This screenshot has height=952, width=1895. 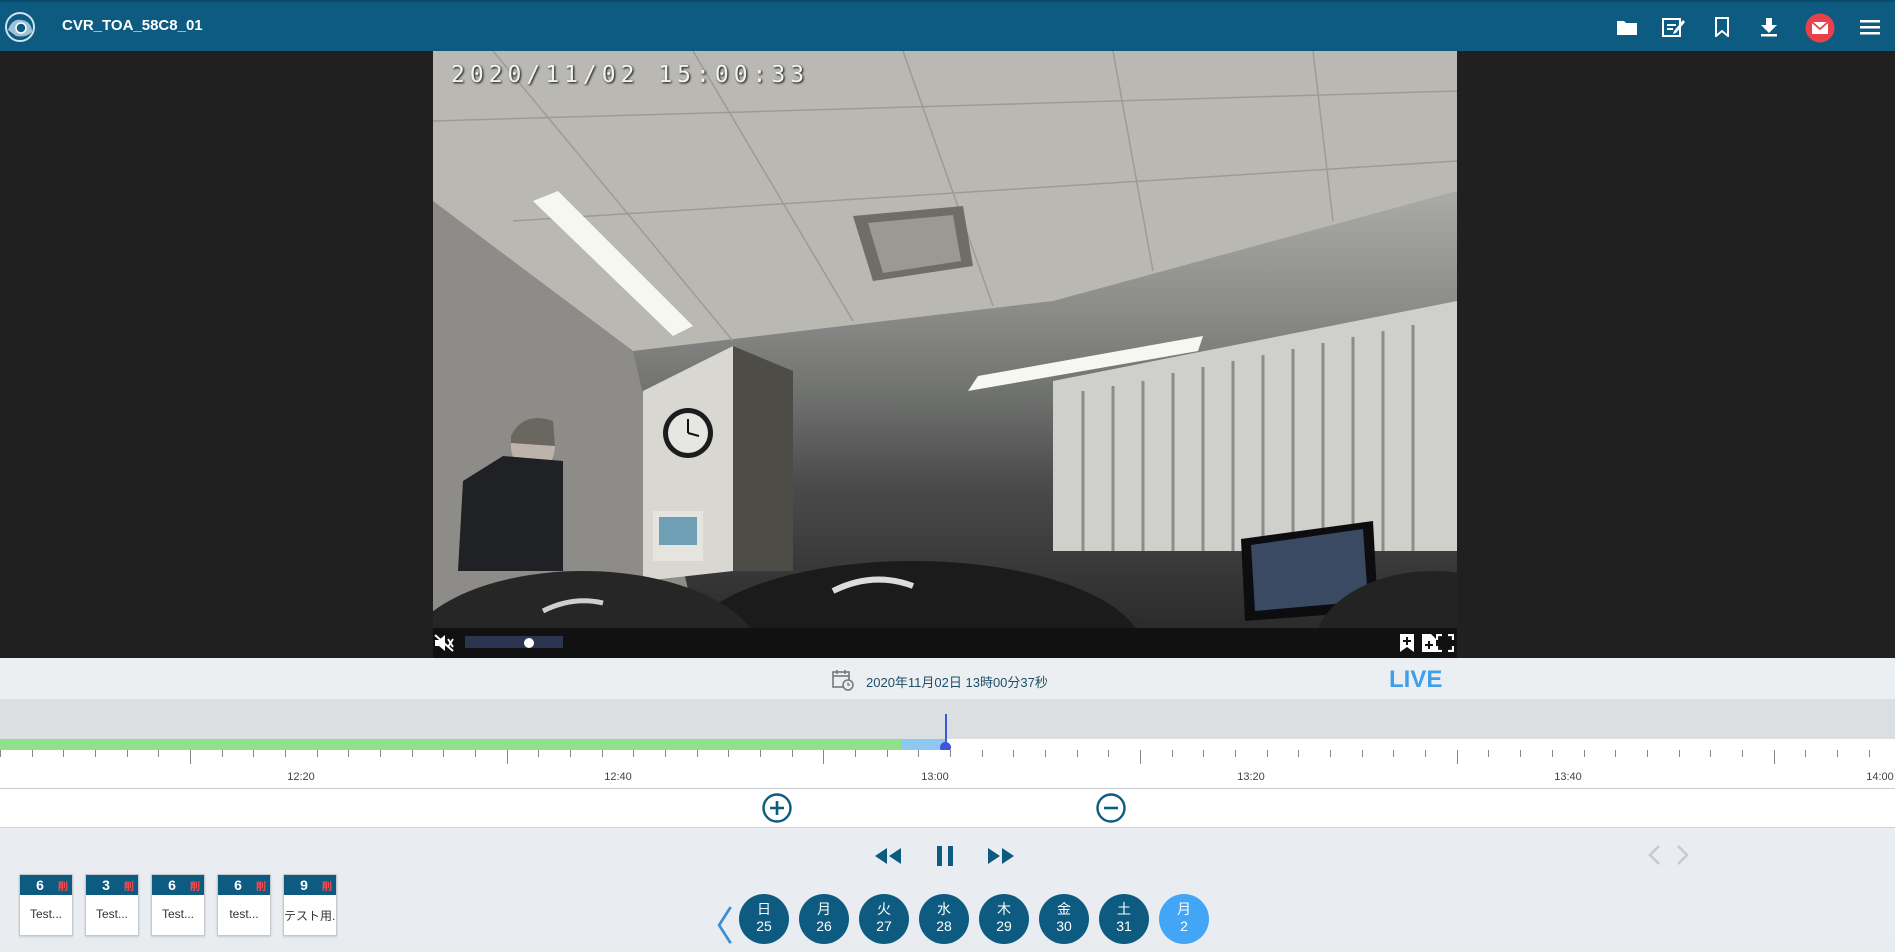 What do you see at coordinates (1769, 27) in the screenshot?
I see `download-icon` at bounding box center [1769, 27].